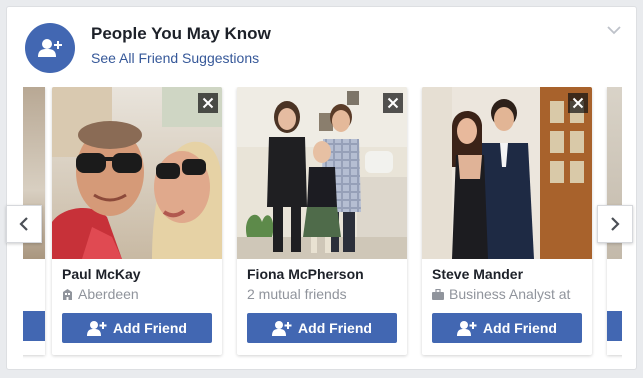 The width and height of the screenshot is (643, 378). I want to click on carousel-next-button, so click(615, 224).